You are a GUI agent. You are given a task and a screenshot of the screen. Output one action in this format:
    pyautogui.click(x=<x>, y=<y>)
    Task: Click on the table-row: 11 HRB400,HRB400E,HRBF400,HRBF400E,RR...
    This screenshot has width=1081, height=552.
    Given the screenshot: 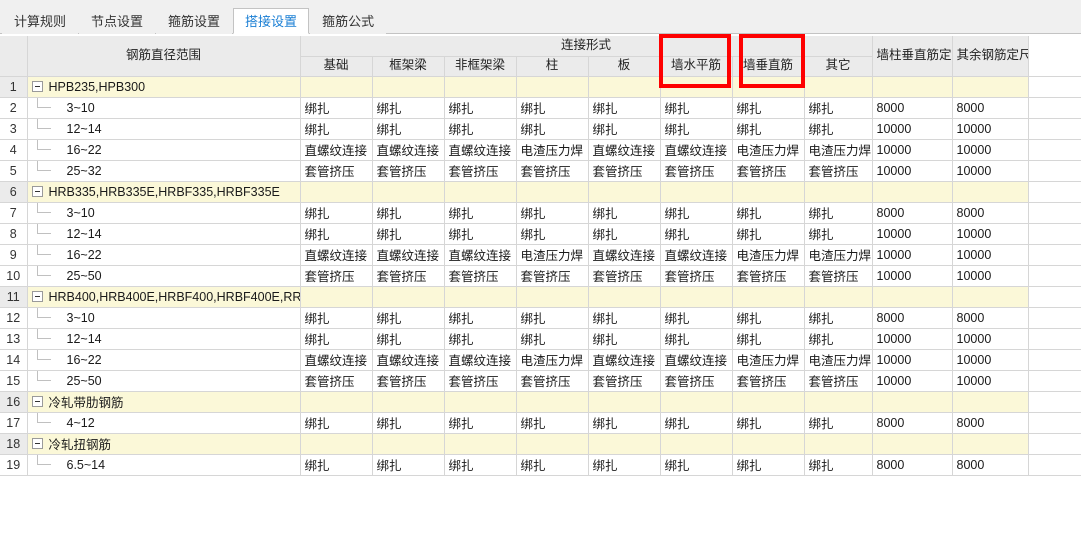 What is the action you would take?
    pyautogui.click(x=540, y=297)
    